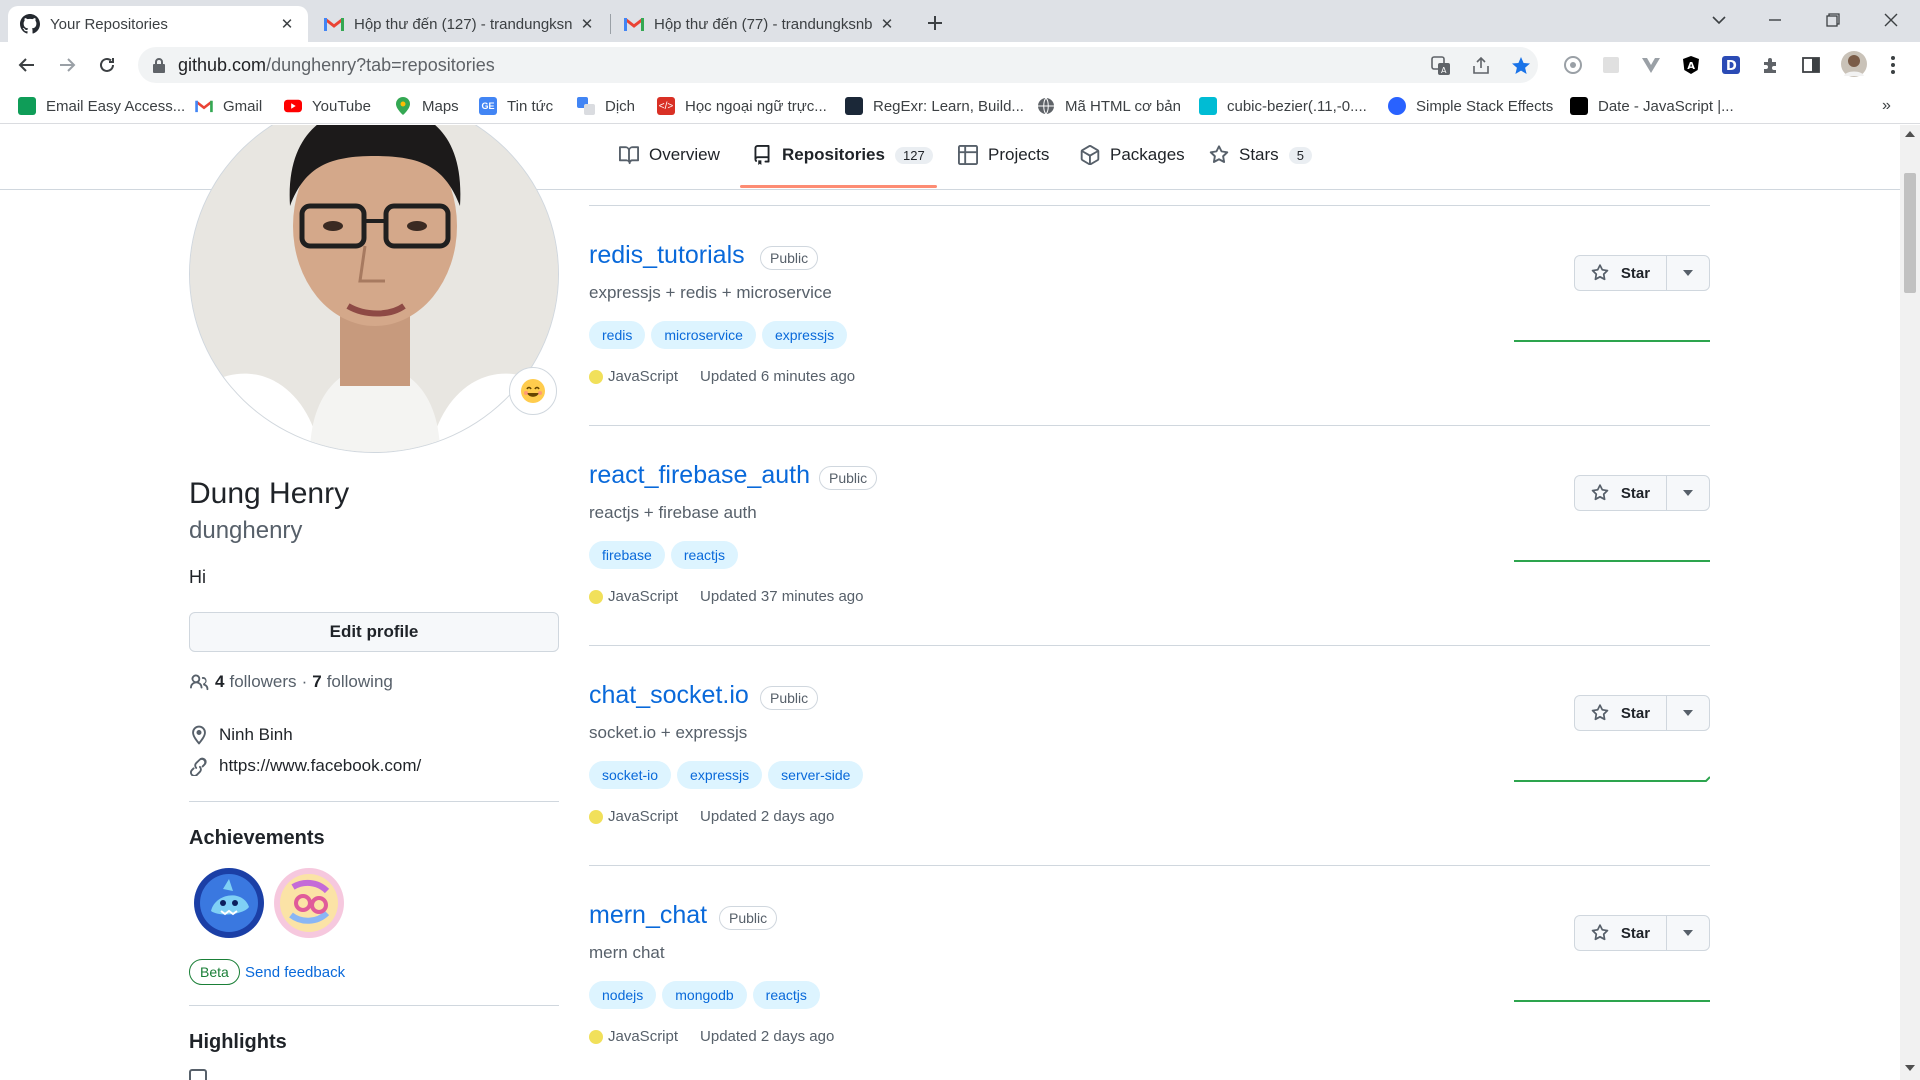  What do you see at coordinates (1886, 106) in the screenshot?
I see `more-bookmarks-icon: »` at bounding box center [1886, 106].